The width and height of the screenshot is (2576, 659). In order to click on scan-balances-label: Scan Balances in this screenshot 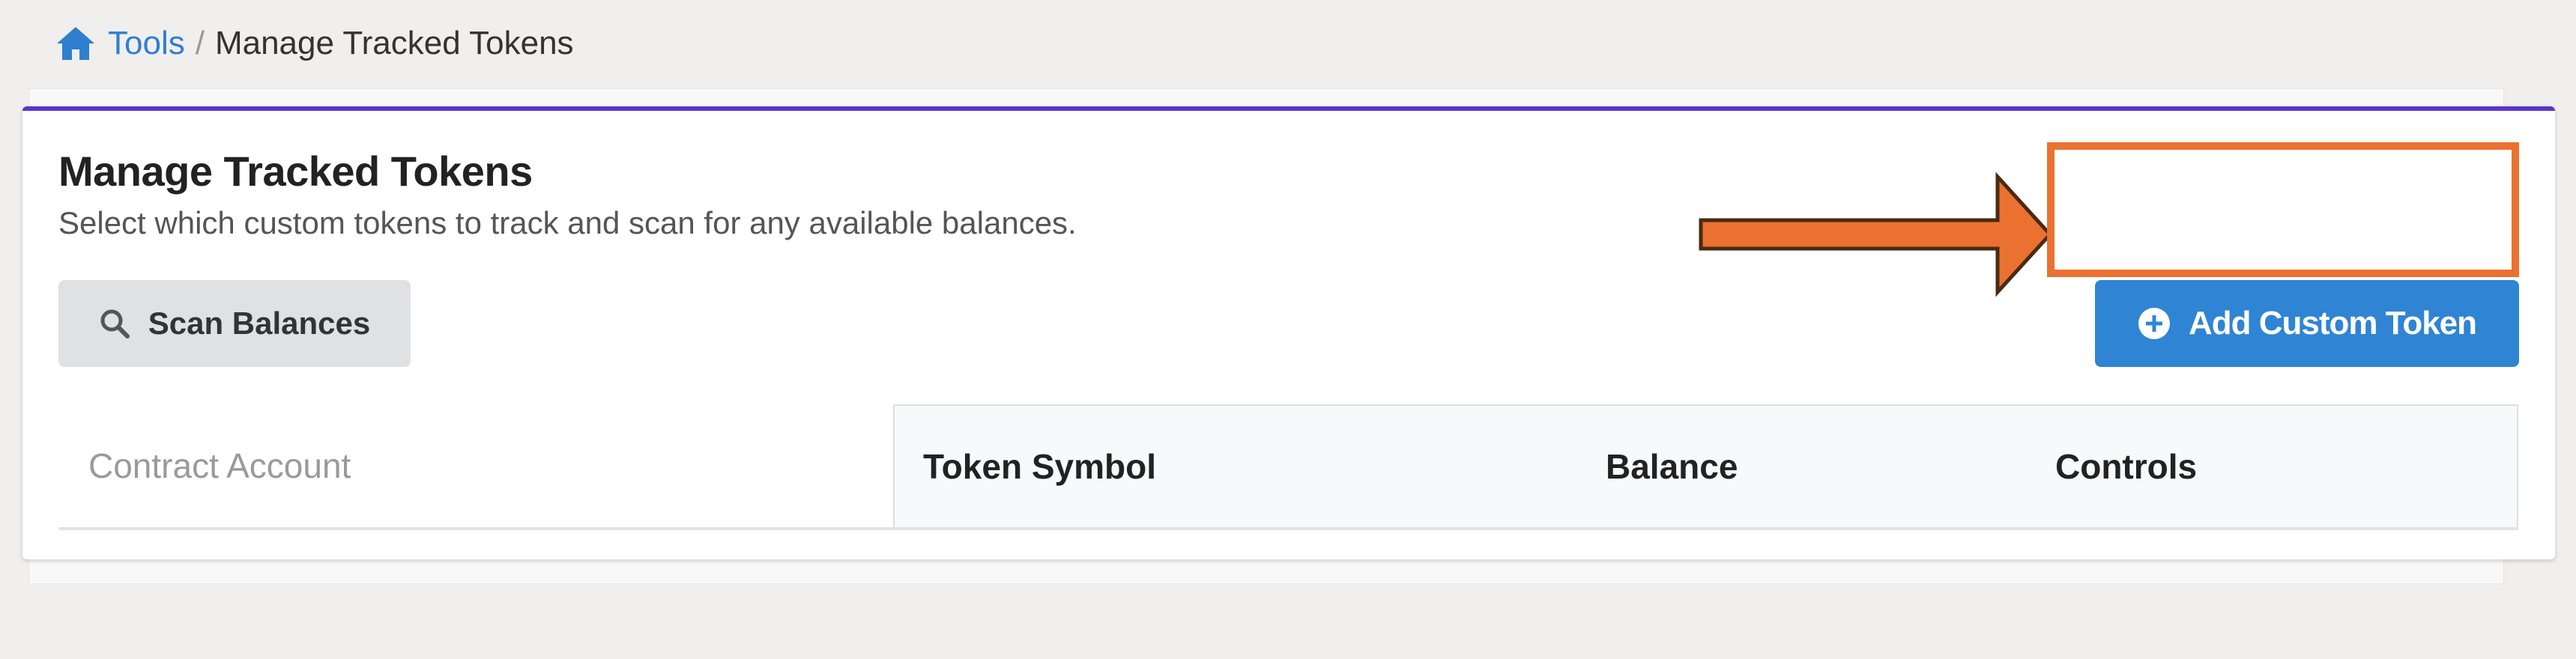, I will do `click(259, 324)`.